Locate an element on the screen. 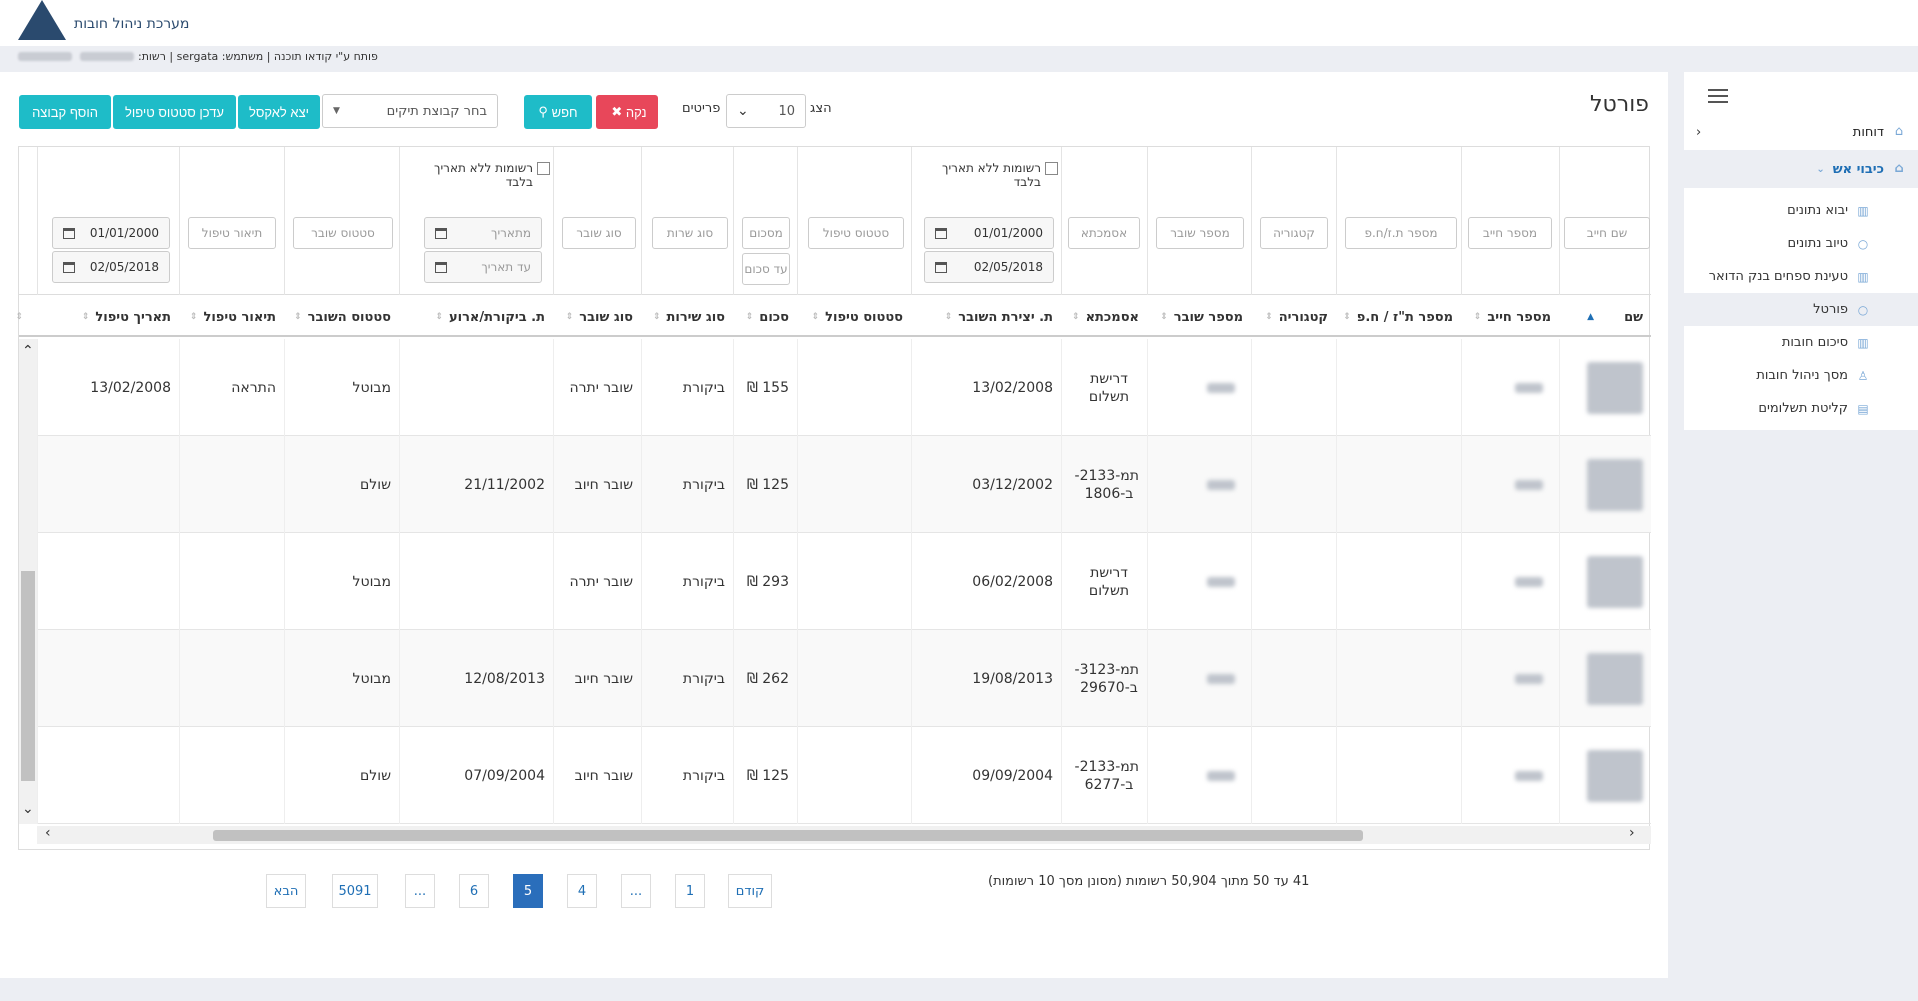 The image size is (1918, 1001). sidebar-item-import: ▥ יבוא נתונים is located at coordinates (1801, 210).